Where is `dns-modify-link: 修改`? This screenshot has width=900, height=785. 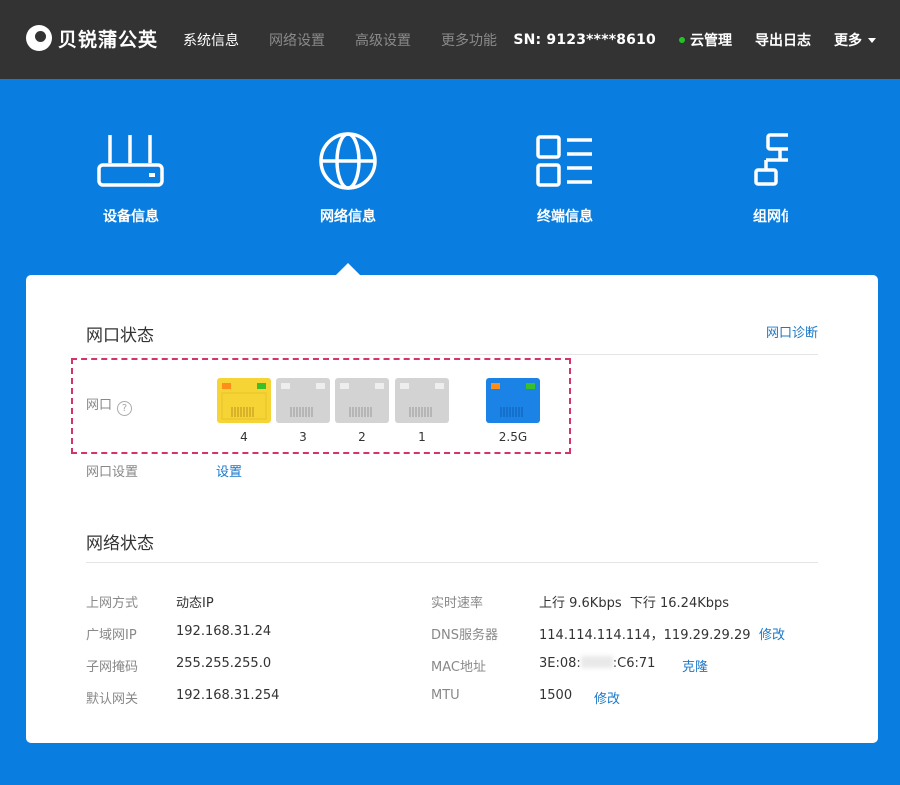
dns-modify-link: 修改 is located at coordinates (772, 633).